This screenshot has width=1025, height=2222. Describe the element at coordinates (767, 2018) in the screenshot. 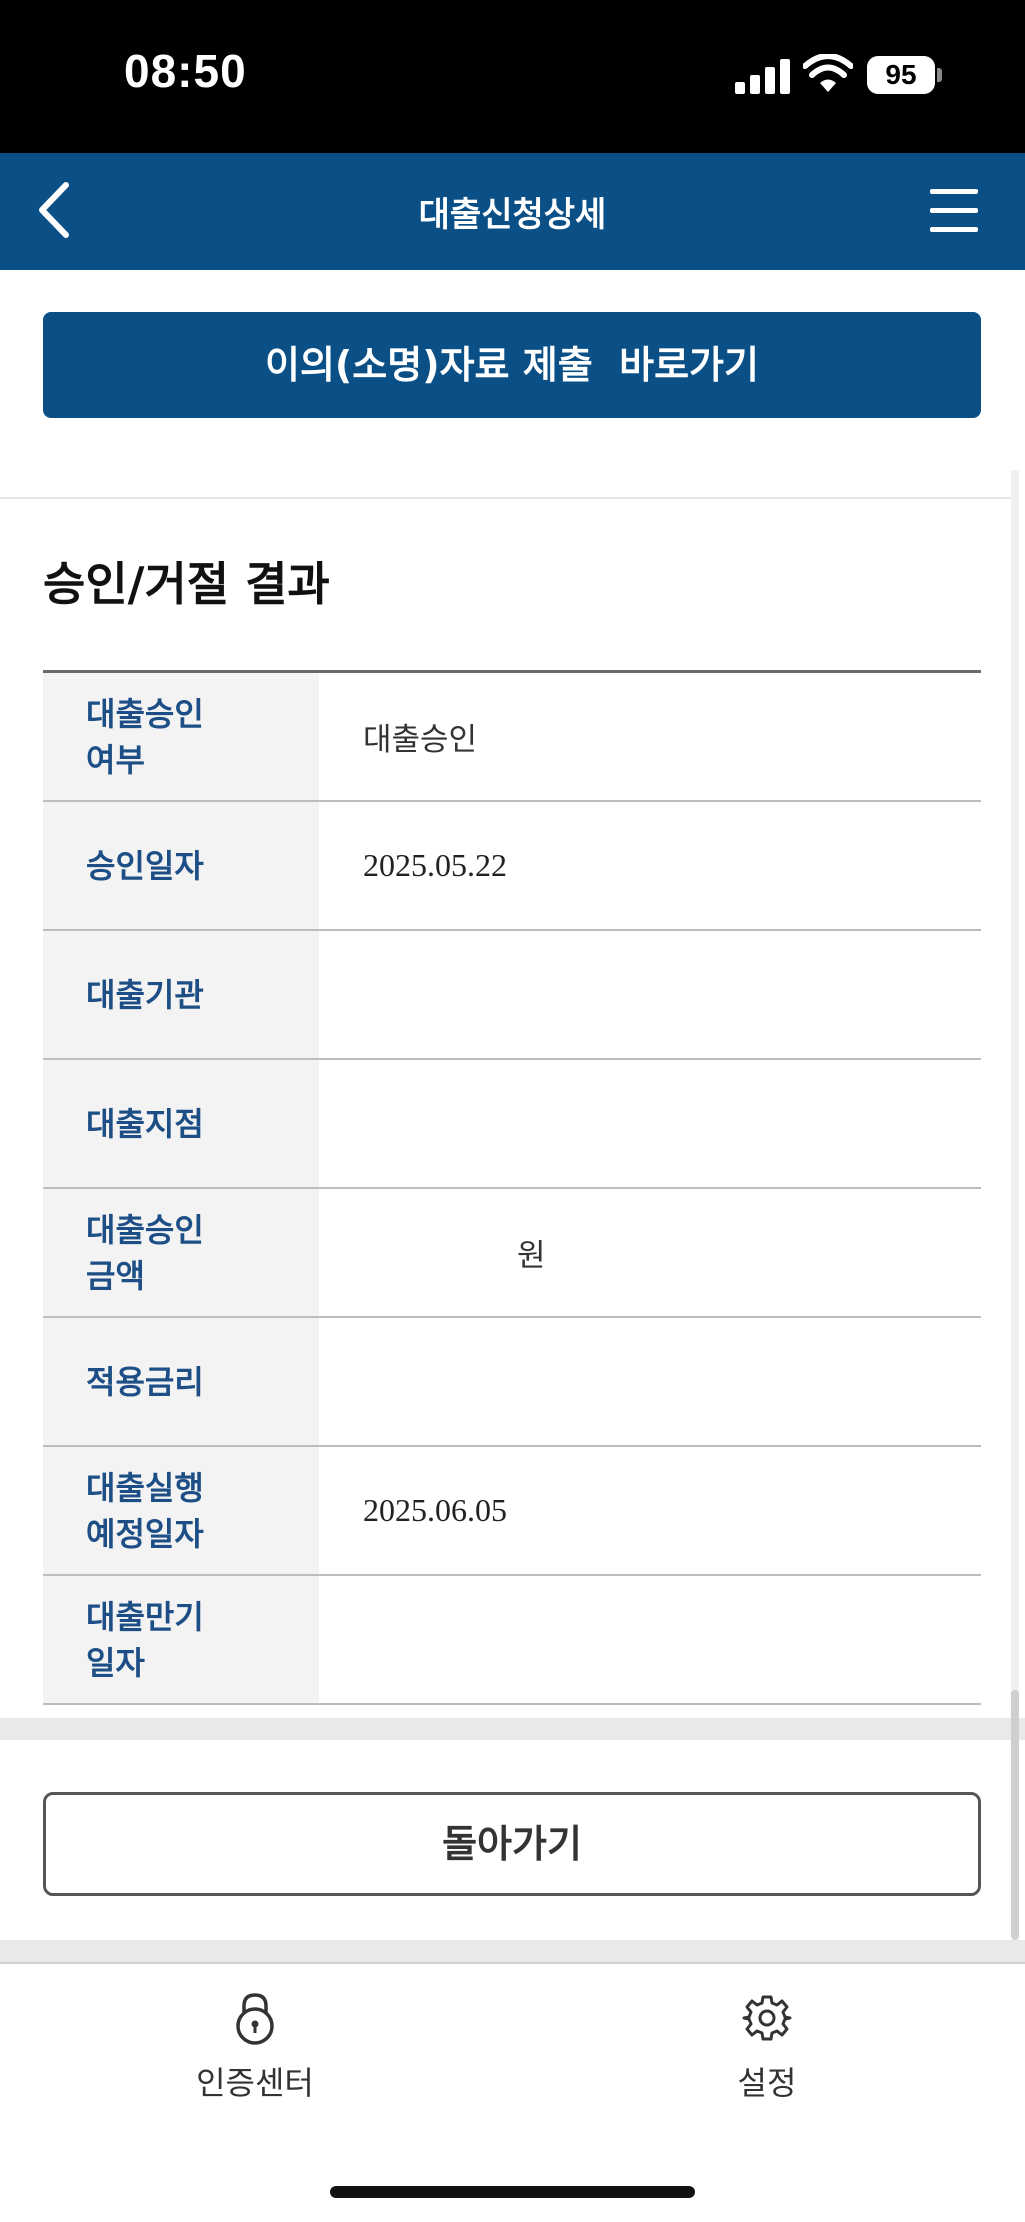

I see `gear-icon` at that location.